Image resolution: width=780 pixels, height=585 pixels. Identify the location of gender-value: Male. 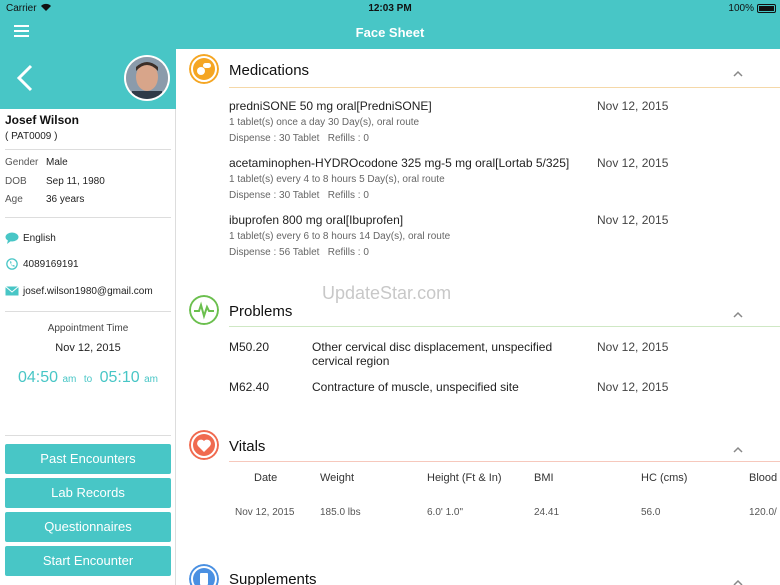
(57, 162).